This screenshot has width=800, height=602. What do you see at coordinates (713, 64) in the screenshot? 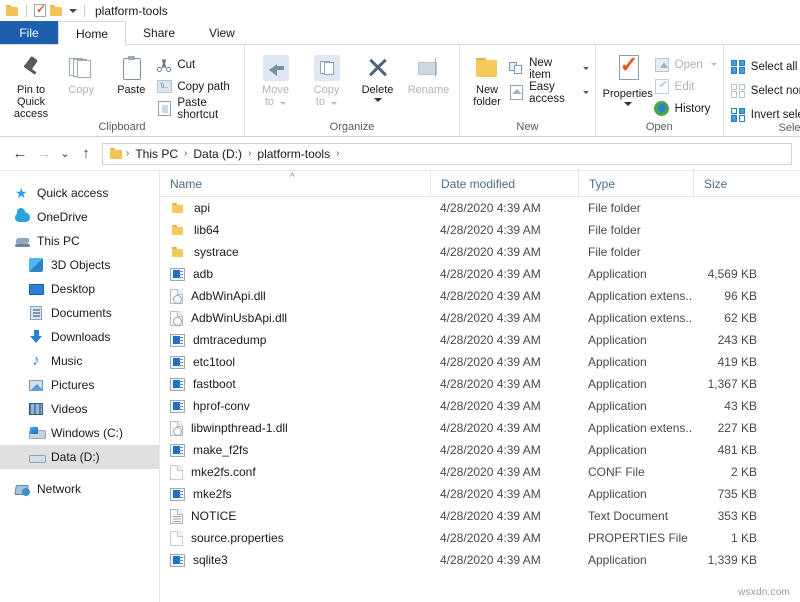
I see `open-caret-icon` at bounding box center [713, 64].